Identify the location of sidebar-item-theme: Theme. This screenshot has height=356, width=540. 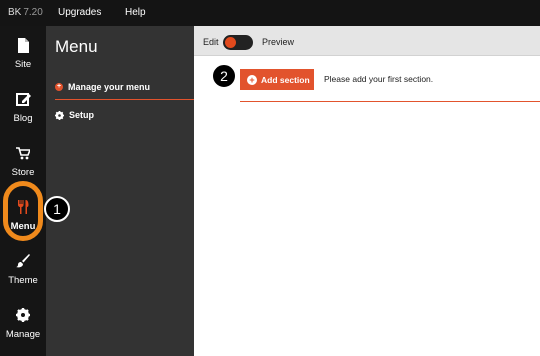
(23, 269).